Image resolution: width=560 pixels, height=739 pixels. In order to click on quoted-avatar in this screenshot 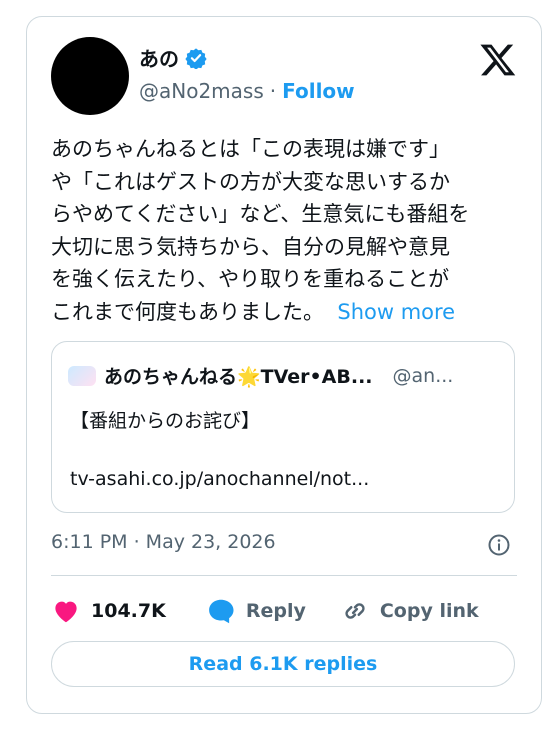, I will do `click(82, 375)`.